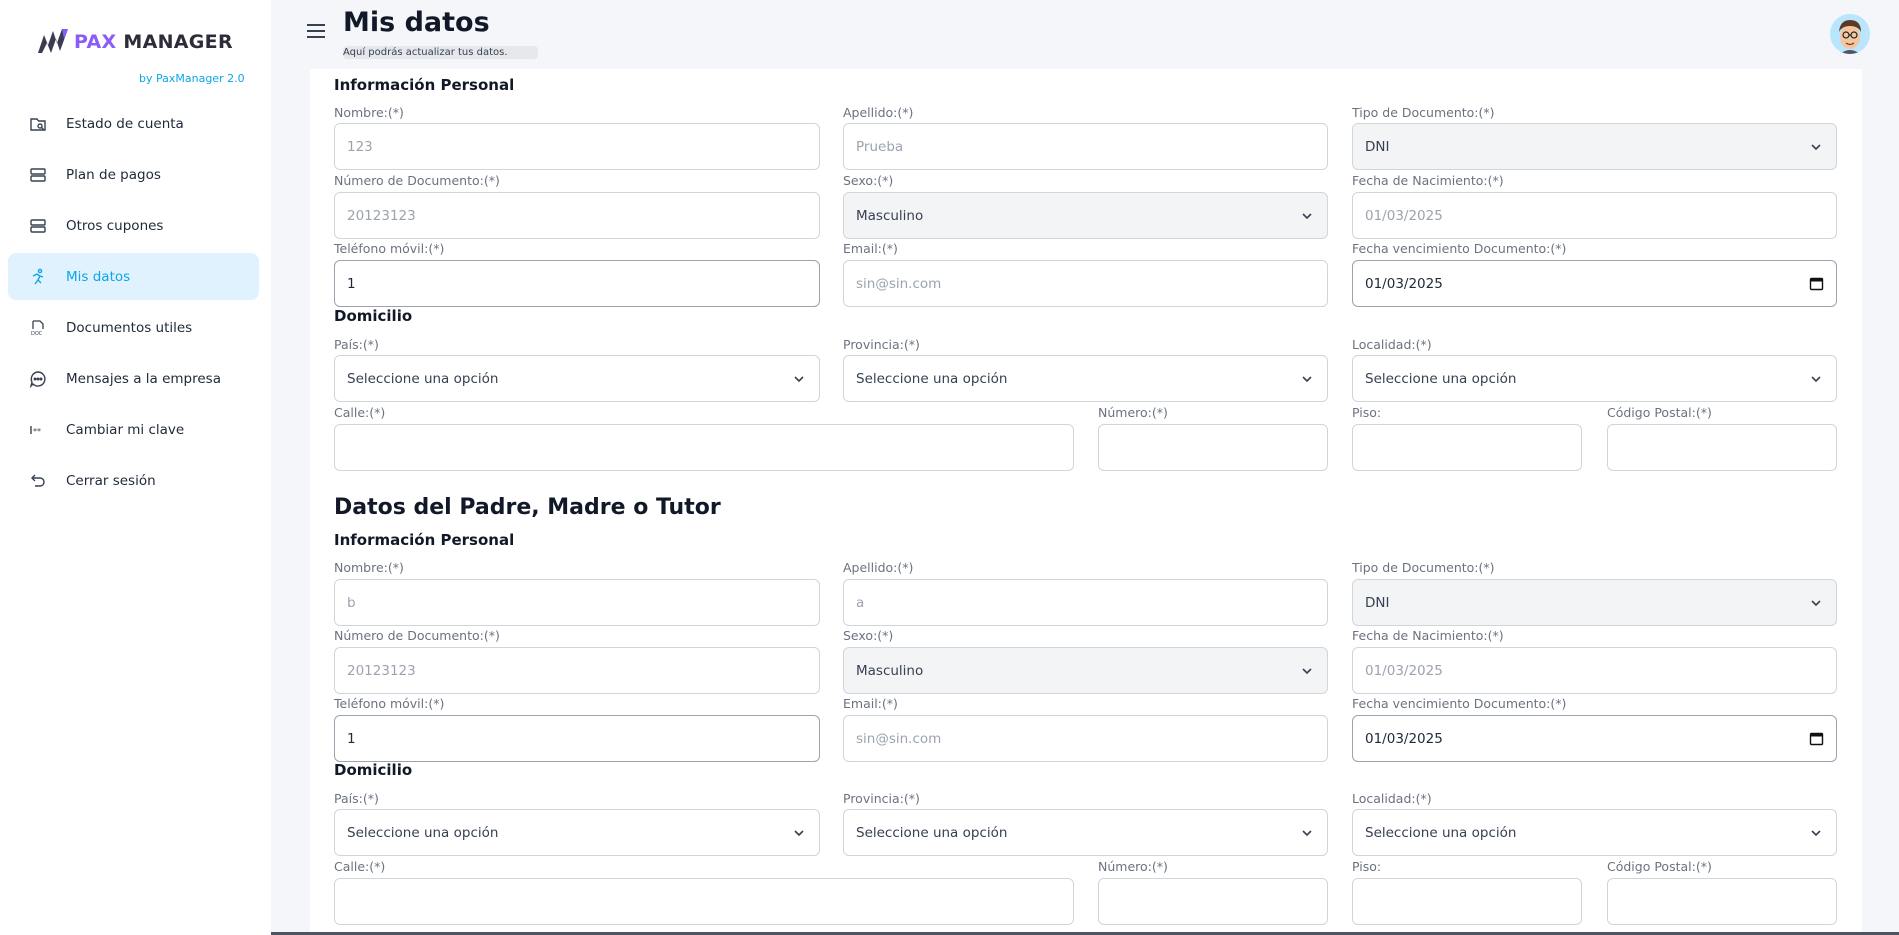  Describe the element at coordinates (527, 507) in the screenshot. I see `tutor-section-title: Datos del Padre, Madre o Tutor` at that location.